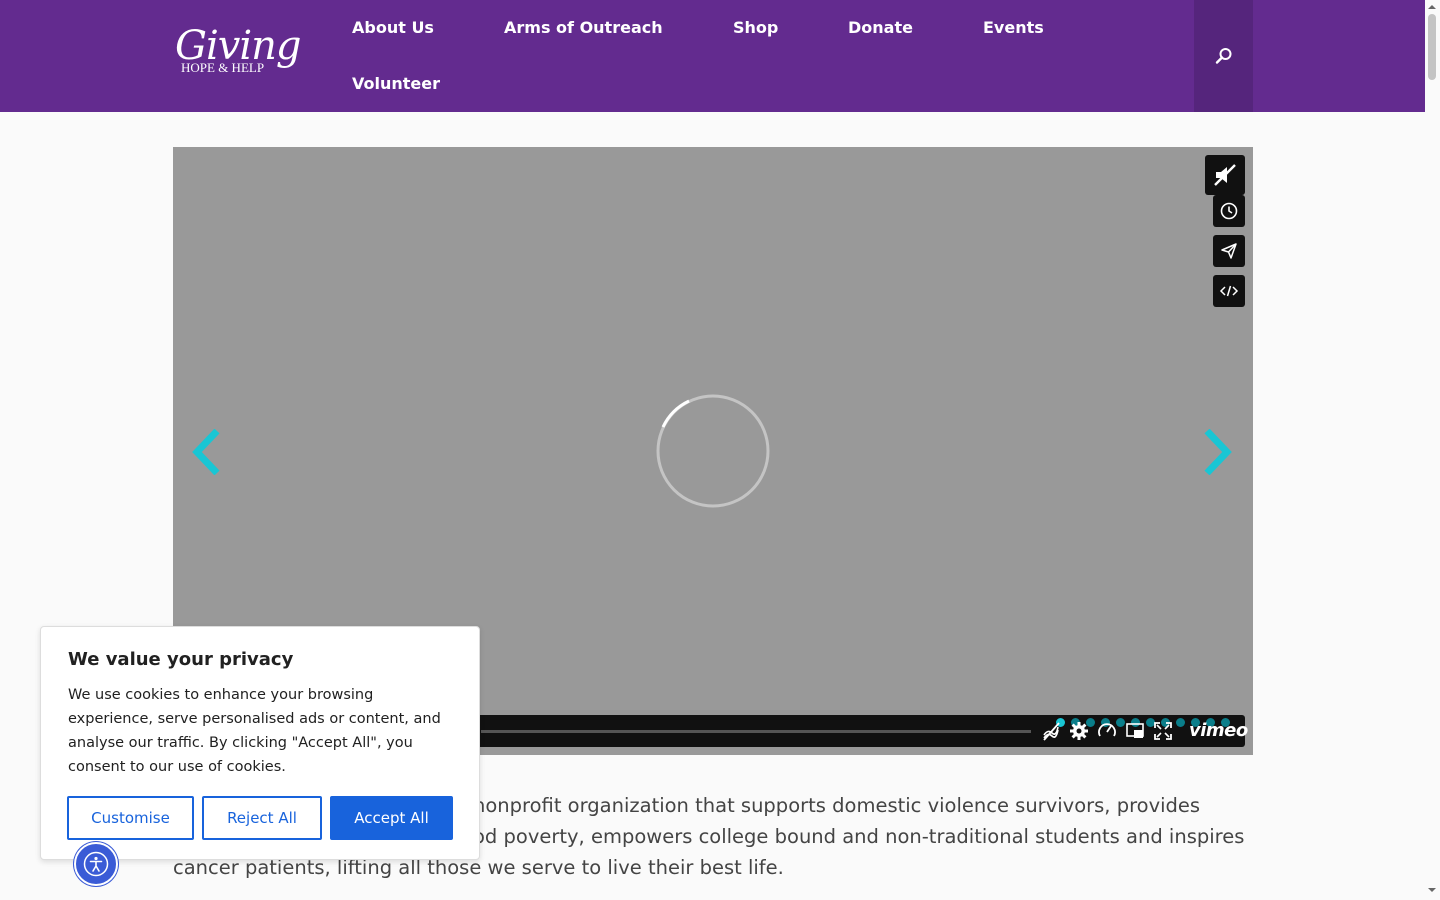  What do you see at coordinates (1432, 450) in the screenshot?
I see `page-scrollbar` at bounding box center [1432, 450].